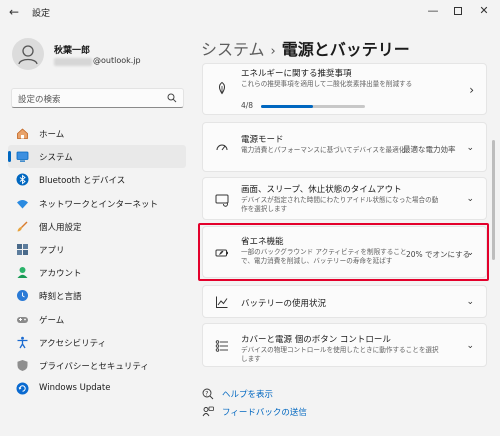 Image resolution: width=500 pixels, height=436 pixels. What do you see at coordinates (60, 227) in the screenshot?
I see `sidebar-item-label: 個人用設定` at bounding box center [60, 227].